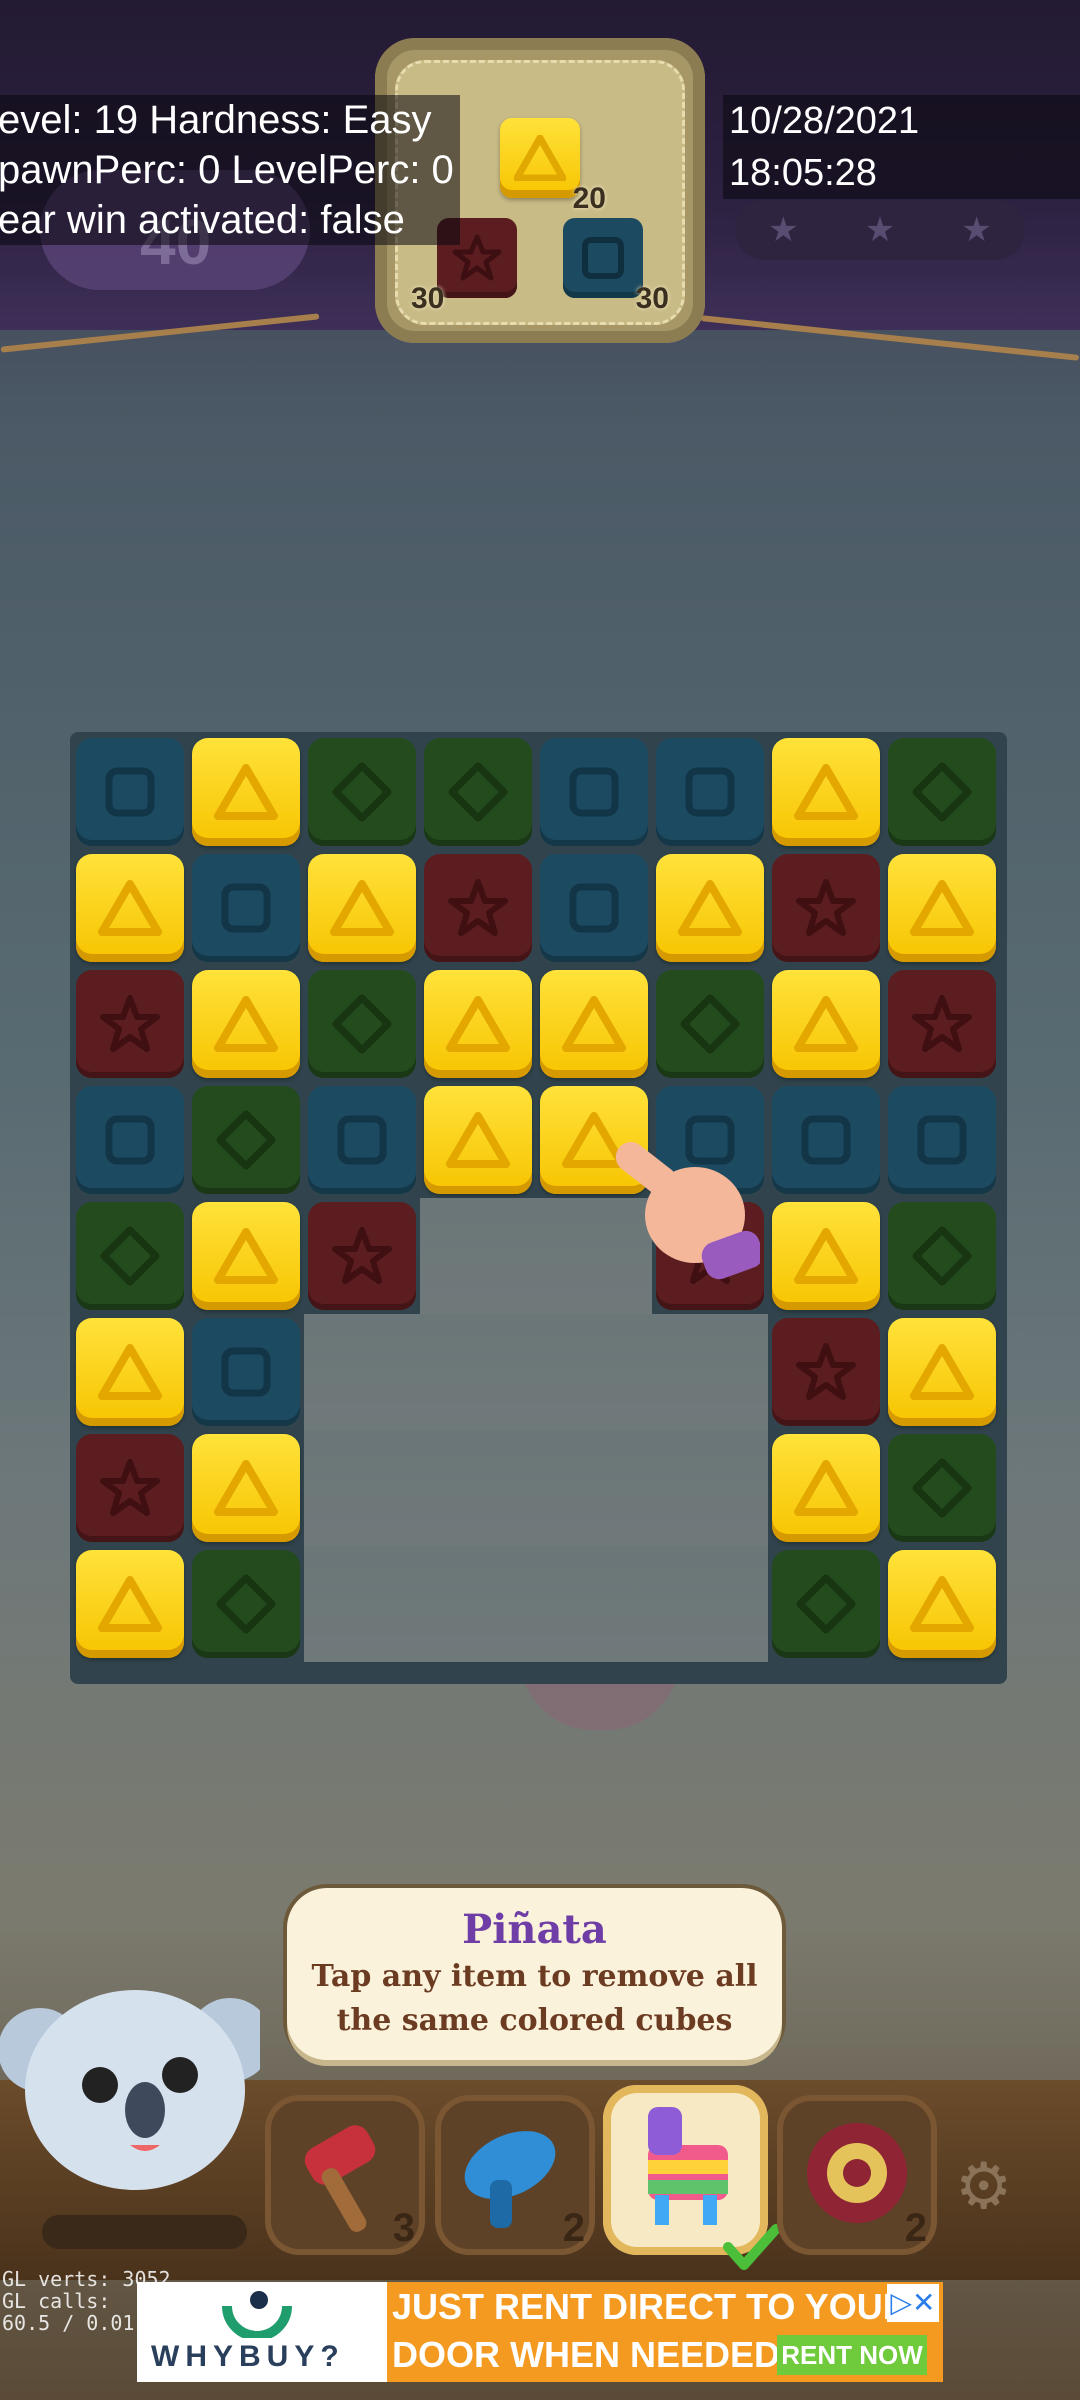 Image resolution: width=1080 pixels, height=2400 pixels. What do you see at coordinates (857, 2175) in the screenshot?
I see `booster-yoyo-button: 2` at bounding box center [857, 2175].